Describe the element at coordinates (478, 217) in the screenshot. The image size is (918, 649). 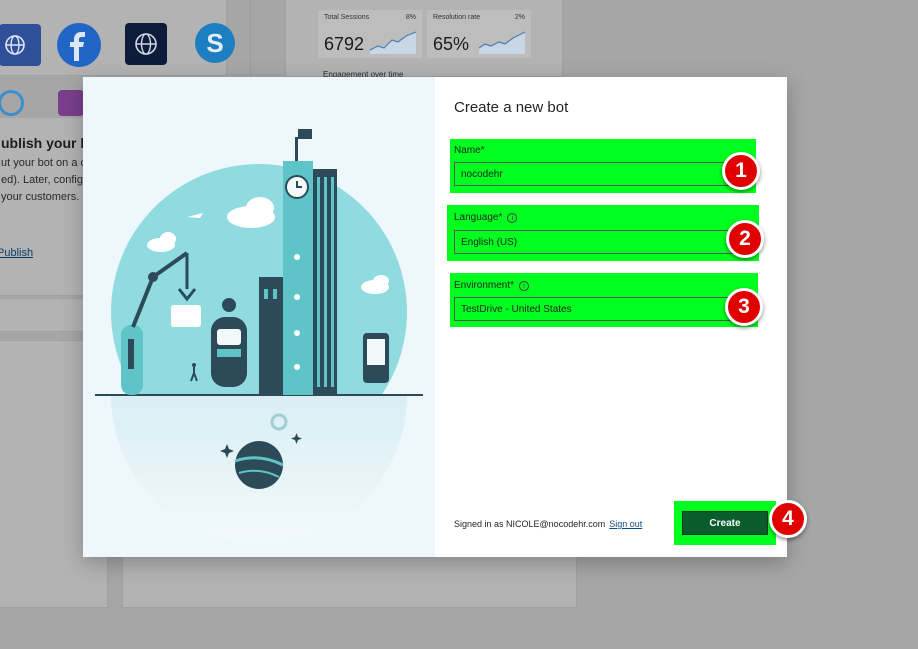
I see `language-label-text: Language*` at that location.